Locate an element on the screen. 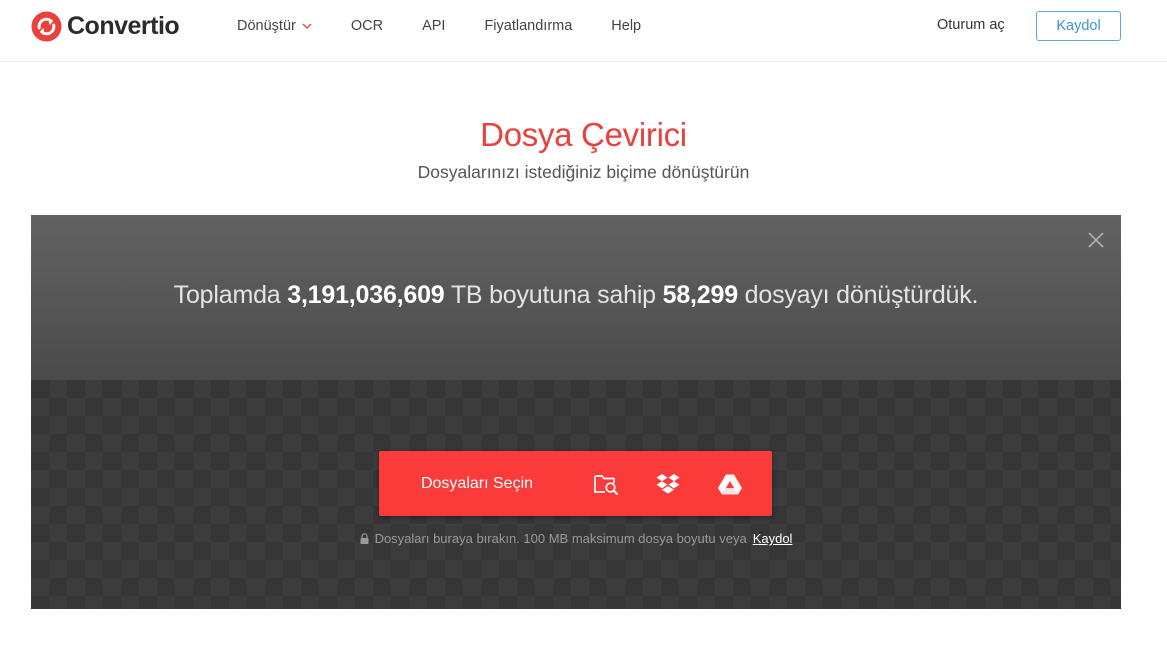 Image resolution: width=1167 pixels, height=656 pixels. convertio-logo-icon is located at coordinates (46, 26).